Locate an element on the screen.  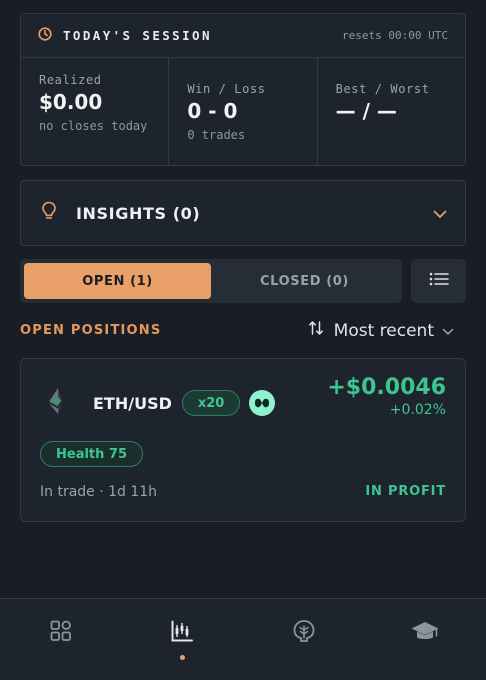
nav-positions is located at coordinates (183, 639).